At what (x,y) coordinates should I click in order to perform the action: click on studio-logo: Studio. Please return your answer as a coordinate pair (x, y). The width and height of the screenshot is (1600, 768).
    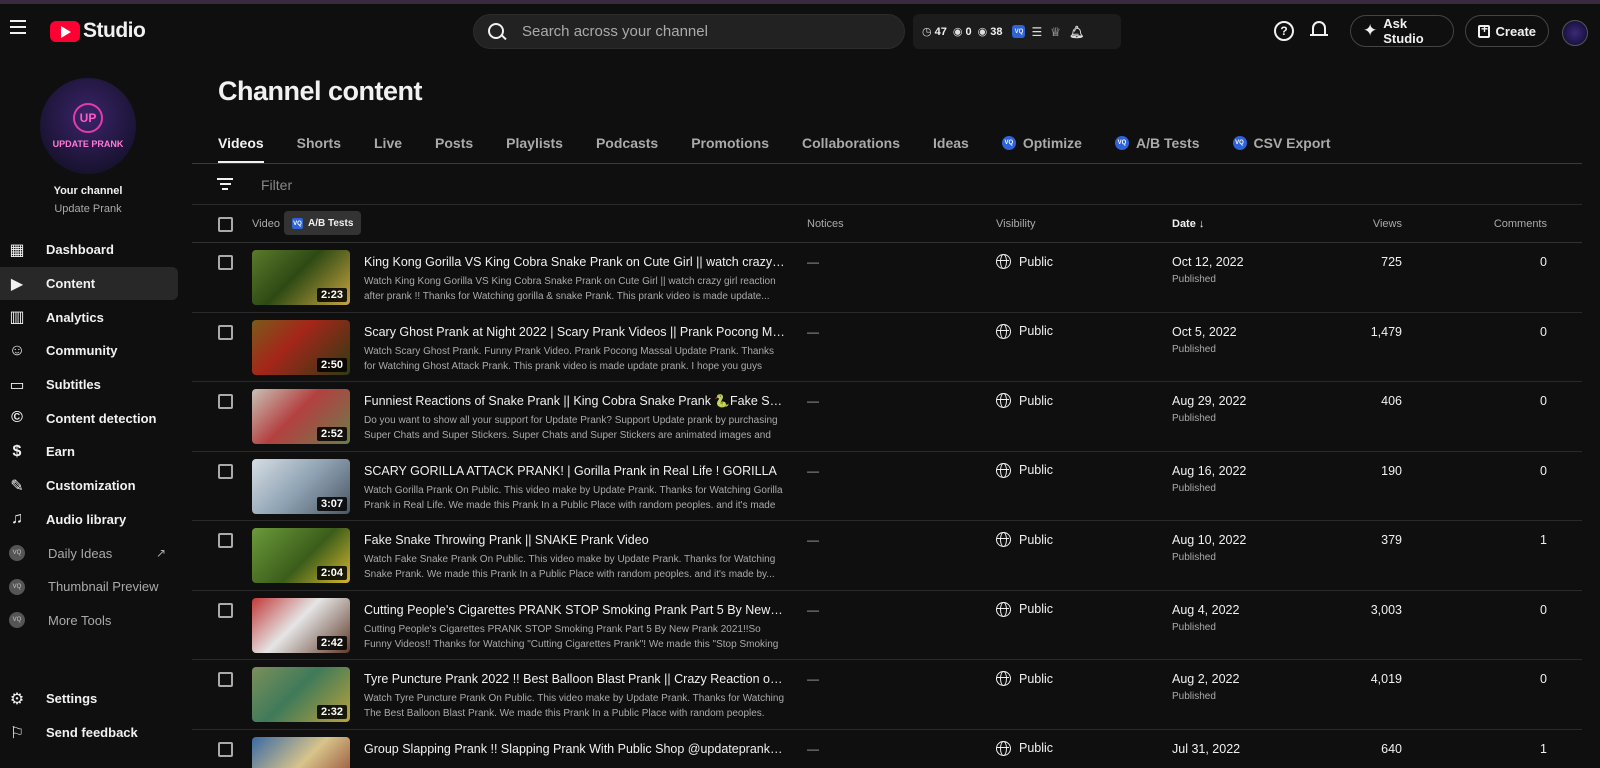
    Looking at the image, I should click on (98, 31).